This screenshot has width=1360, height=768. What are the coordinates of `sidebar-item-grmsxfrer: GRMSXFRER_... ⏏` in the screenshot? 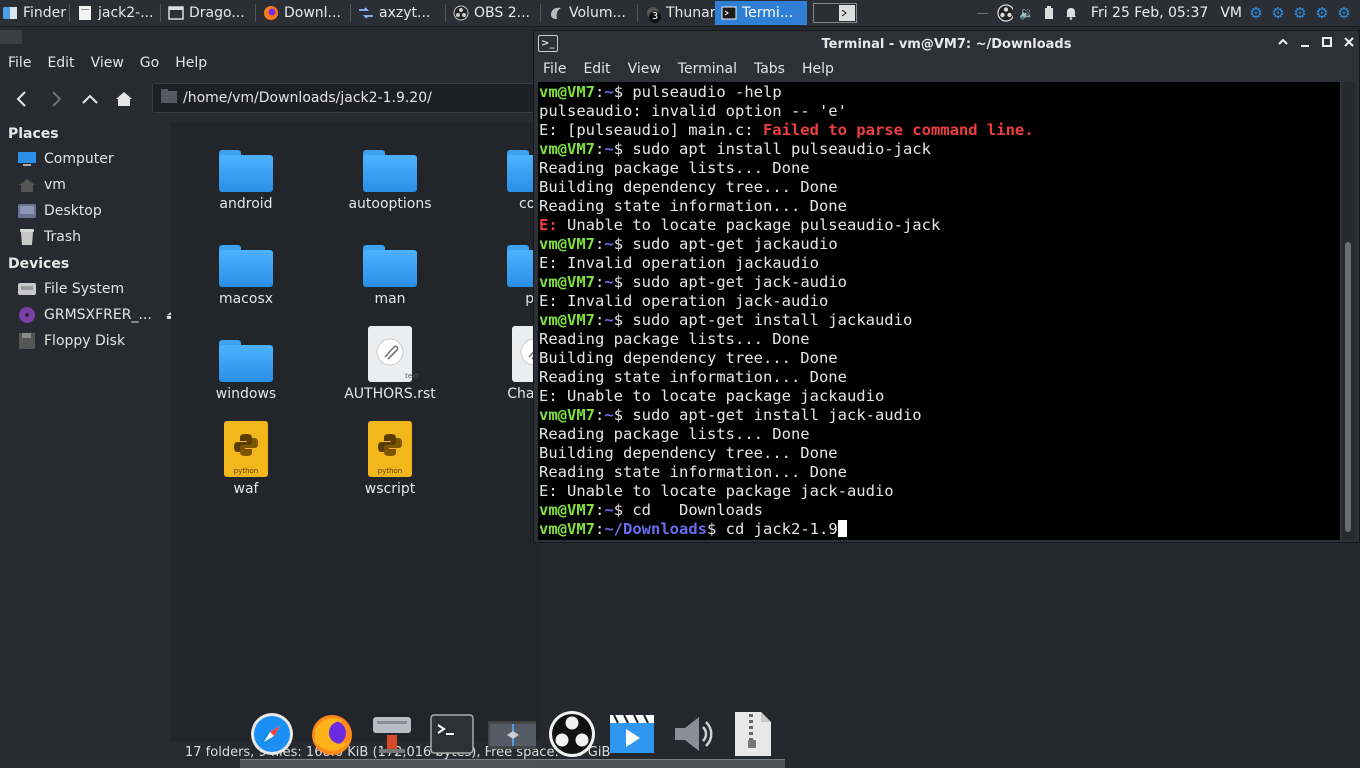 It's located at (88, 315).